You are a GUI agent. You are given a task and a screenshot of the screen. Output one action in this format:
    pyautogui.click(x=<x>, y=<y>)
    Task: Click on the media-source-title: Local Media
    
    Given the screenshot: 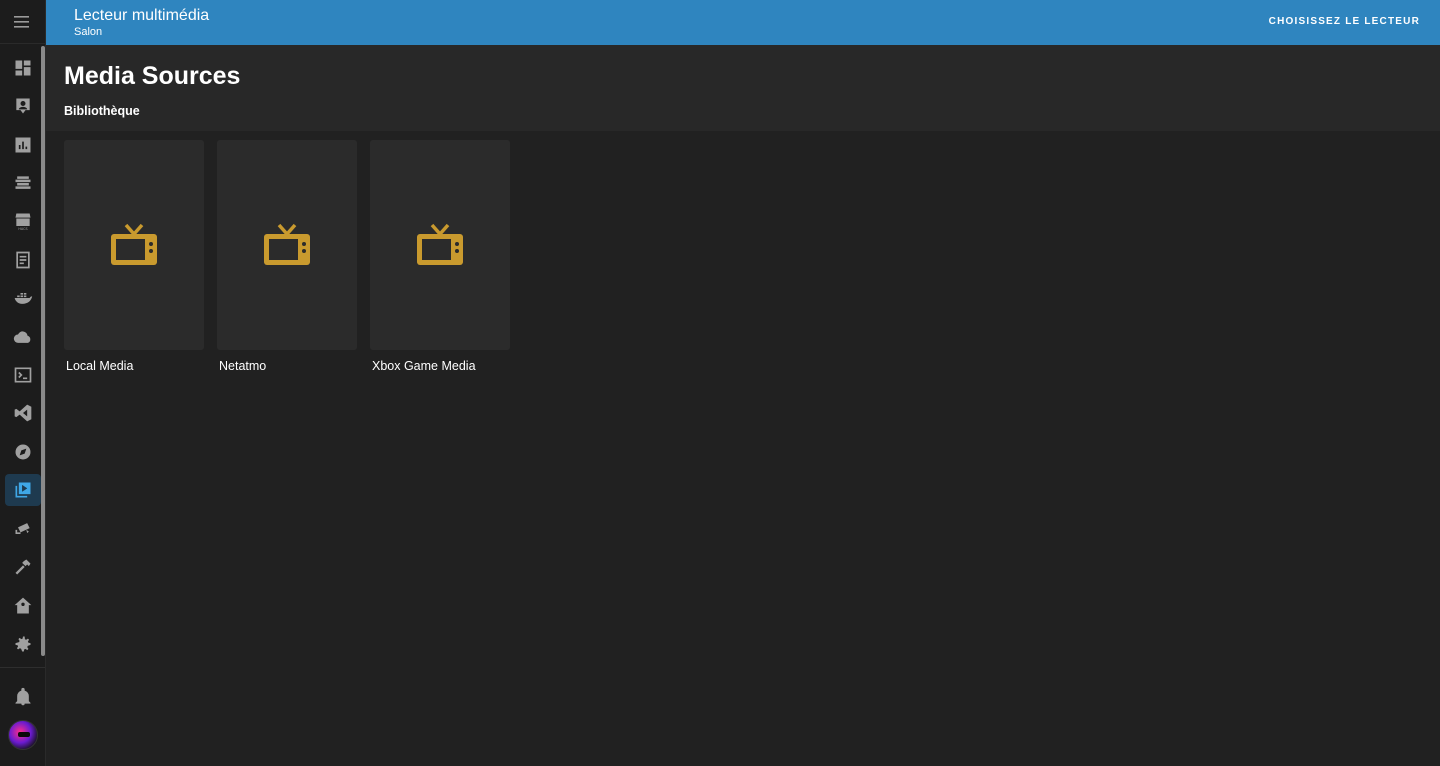 What is the action you would take?
    pyautogui.click(x=100, y=366)
    